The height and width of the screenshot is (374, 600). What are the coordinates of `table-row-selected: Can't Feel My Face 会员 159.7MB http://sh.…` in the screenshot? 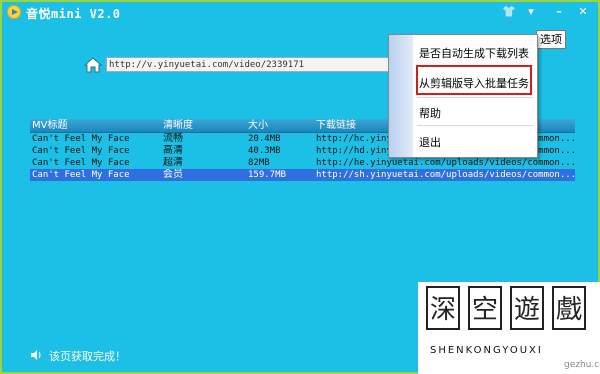 It's located at (302, 175).